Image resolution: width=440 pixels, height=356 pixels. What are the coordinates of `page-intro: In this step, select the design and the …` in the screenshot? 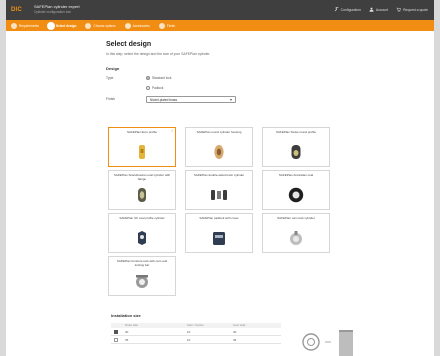 It's located at (158, 54).